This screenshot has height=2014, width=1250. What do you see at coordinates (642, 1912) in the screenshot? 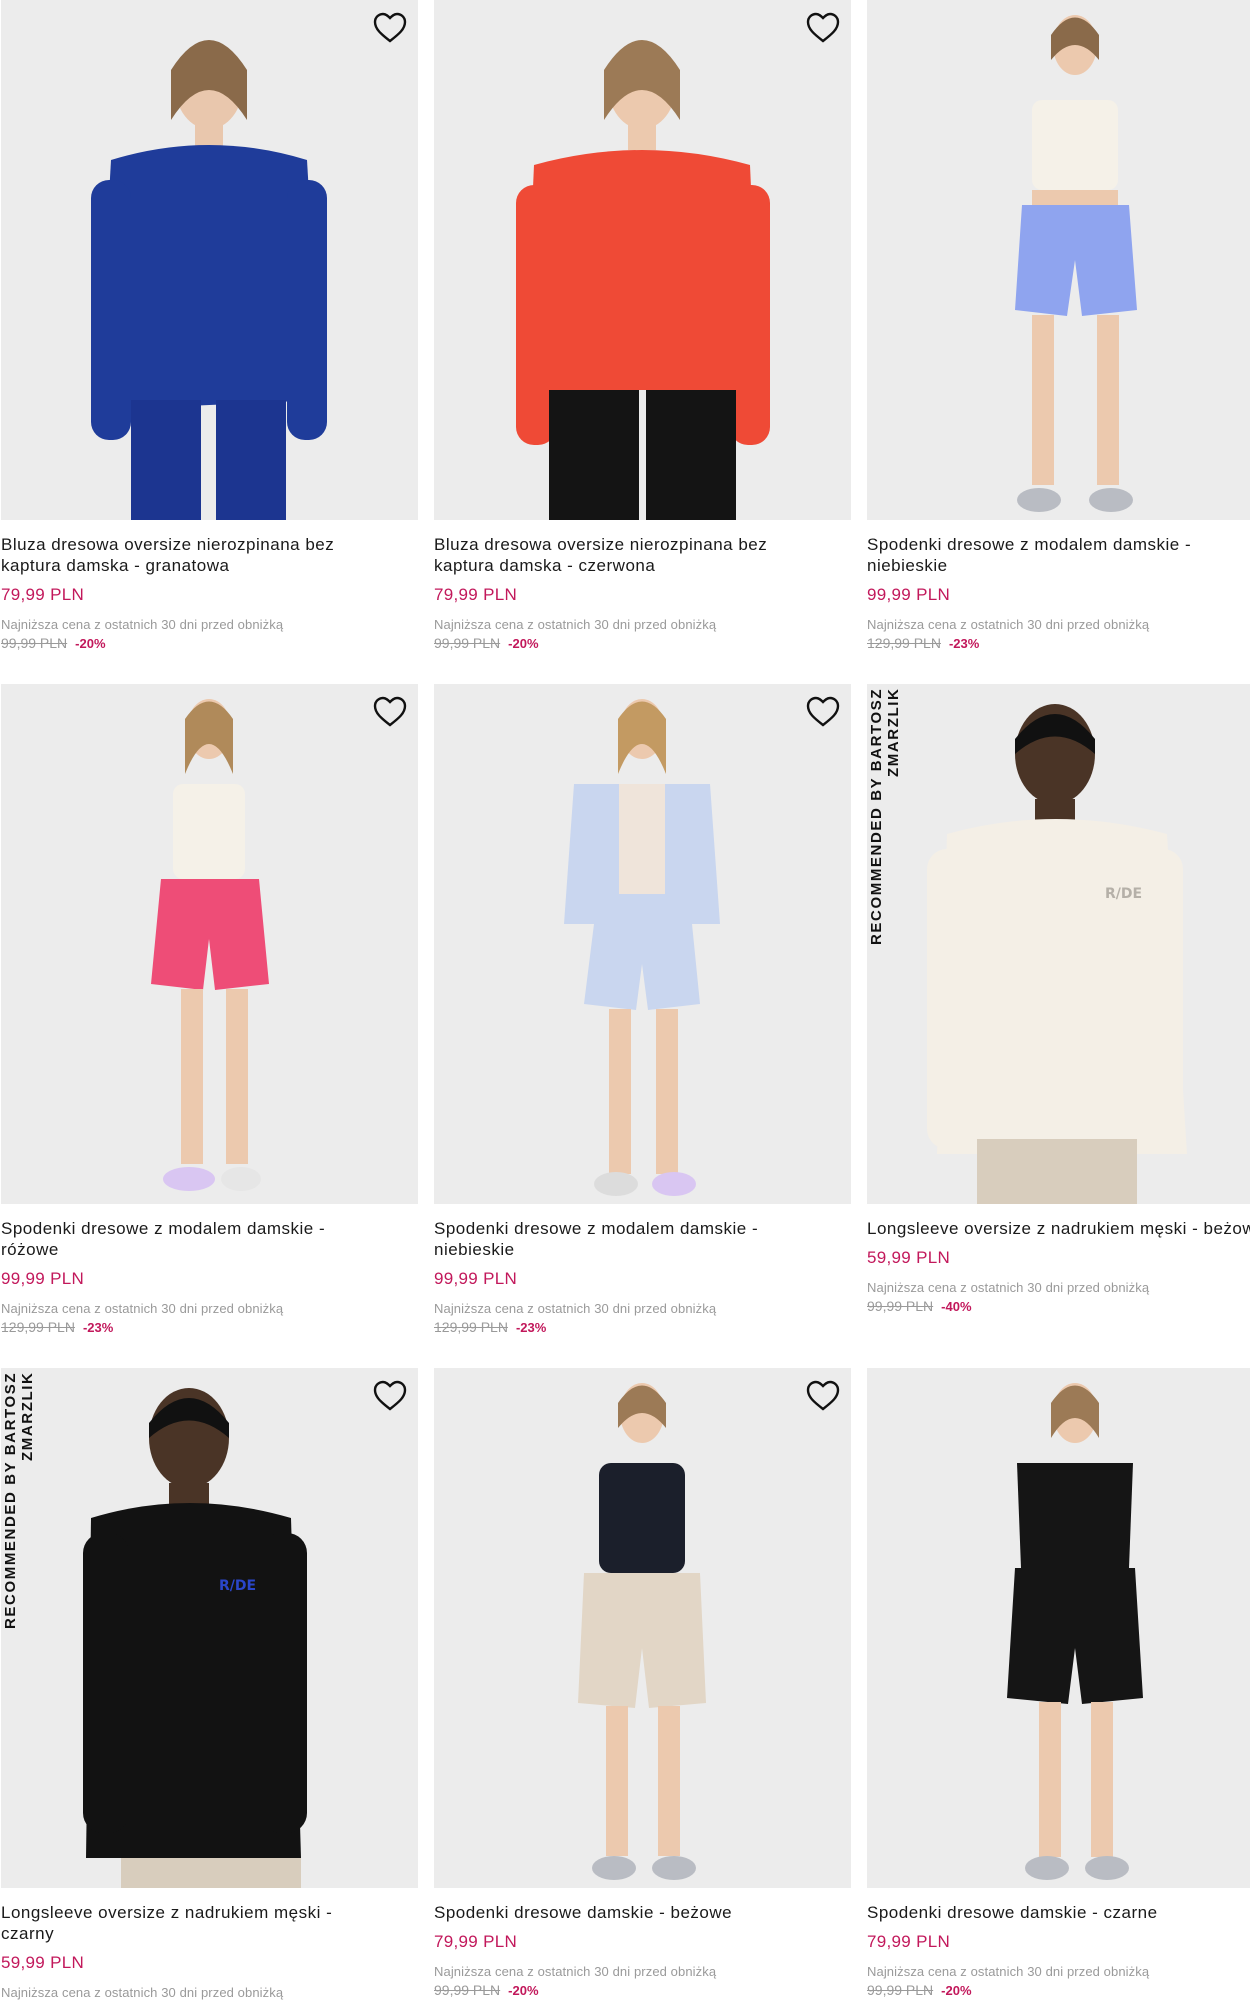
I see `product-title: Spodenki dresowe damskie - beżowe` at bounding box center [642, 1912].